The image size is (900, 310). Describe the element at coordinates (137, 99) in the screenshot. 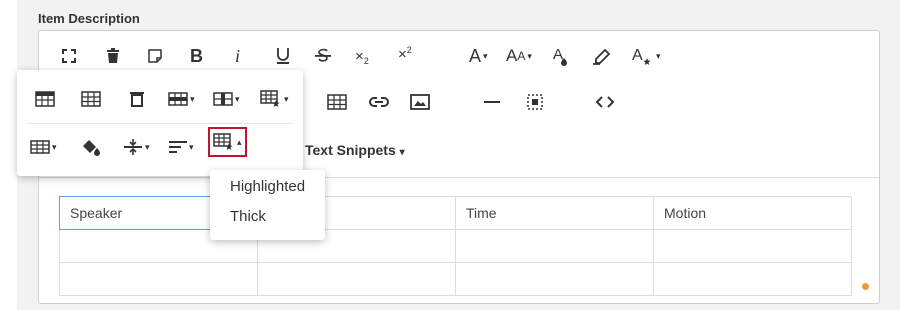

I see `remove-table-icon` at that location.